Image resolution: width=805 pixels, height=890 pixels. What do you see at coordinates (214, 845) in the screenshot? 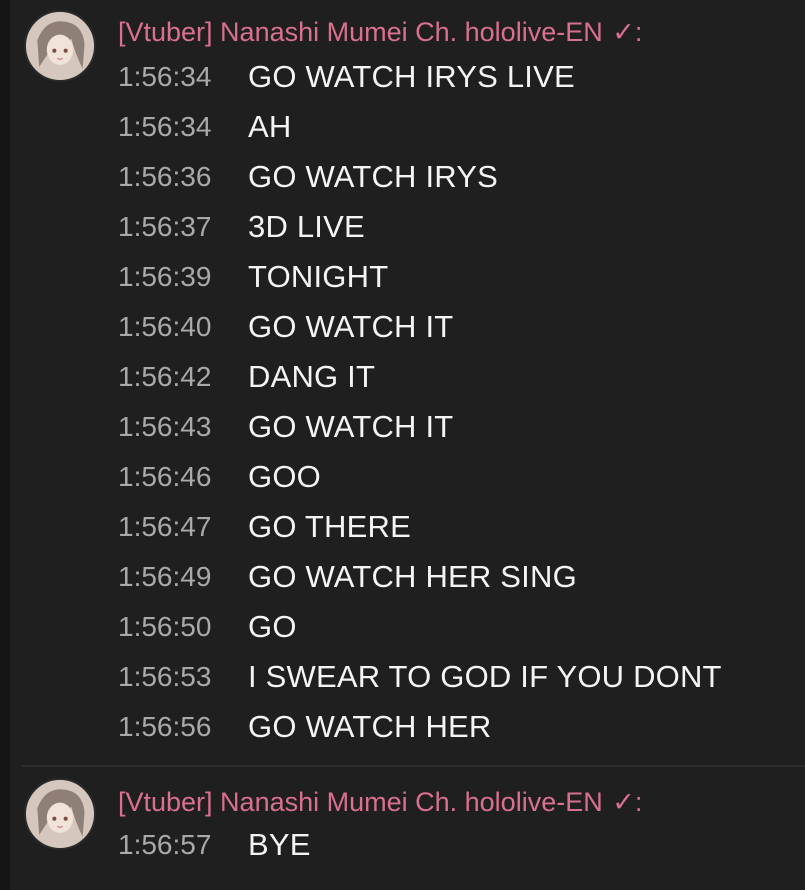
I see `chat-message: 1:56:57 BYE` at bounding box center [214, 845].